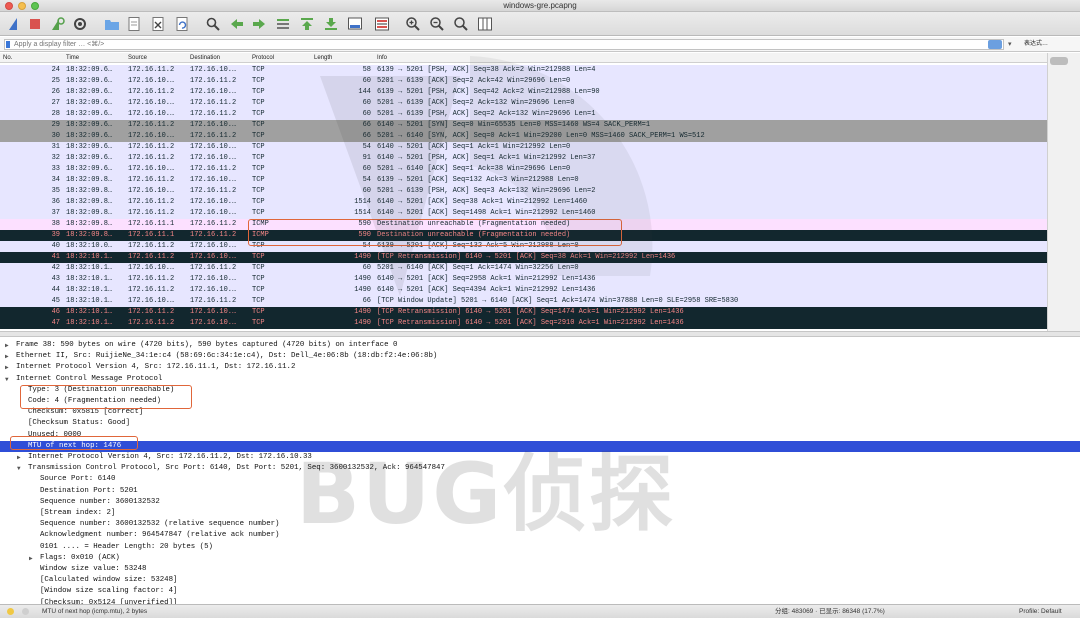 The width and height of the screenshot is (1080, 618). Describe the element at coordinates (35, 24) in the screenshot. I see `stop-capture-button` at that location.